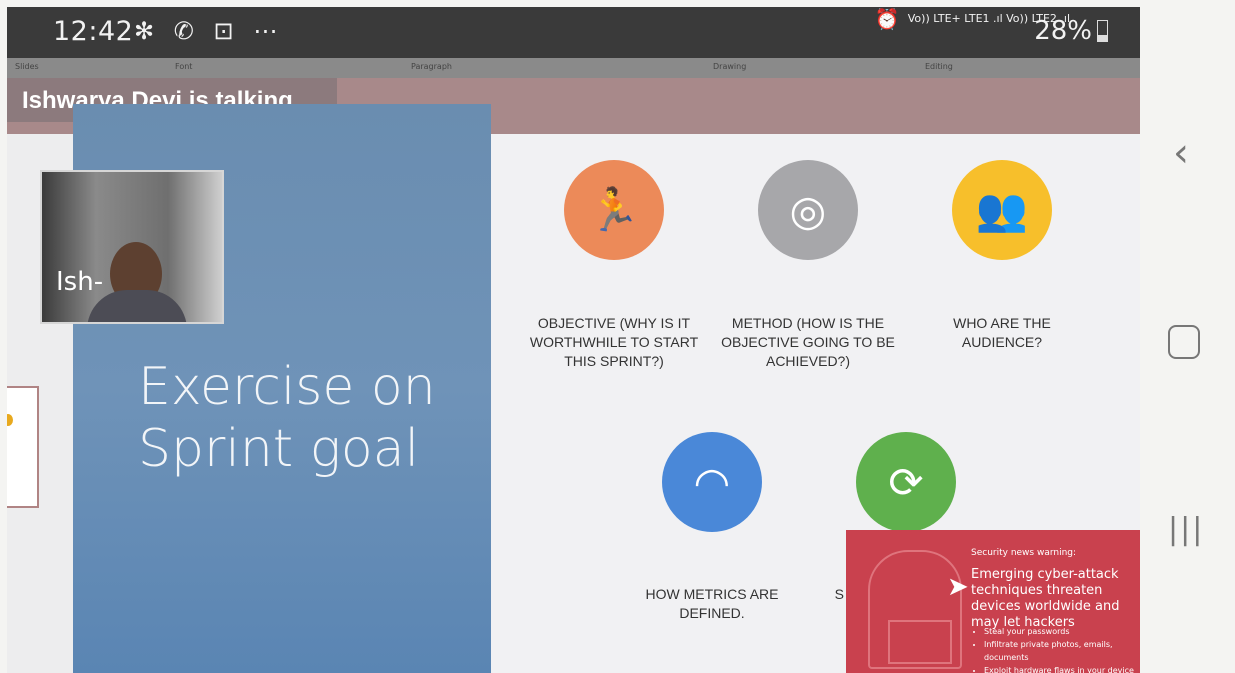 The image size is (1235, 673). I want to click on whatsapp-icon: ✆, so click(183, 31).